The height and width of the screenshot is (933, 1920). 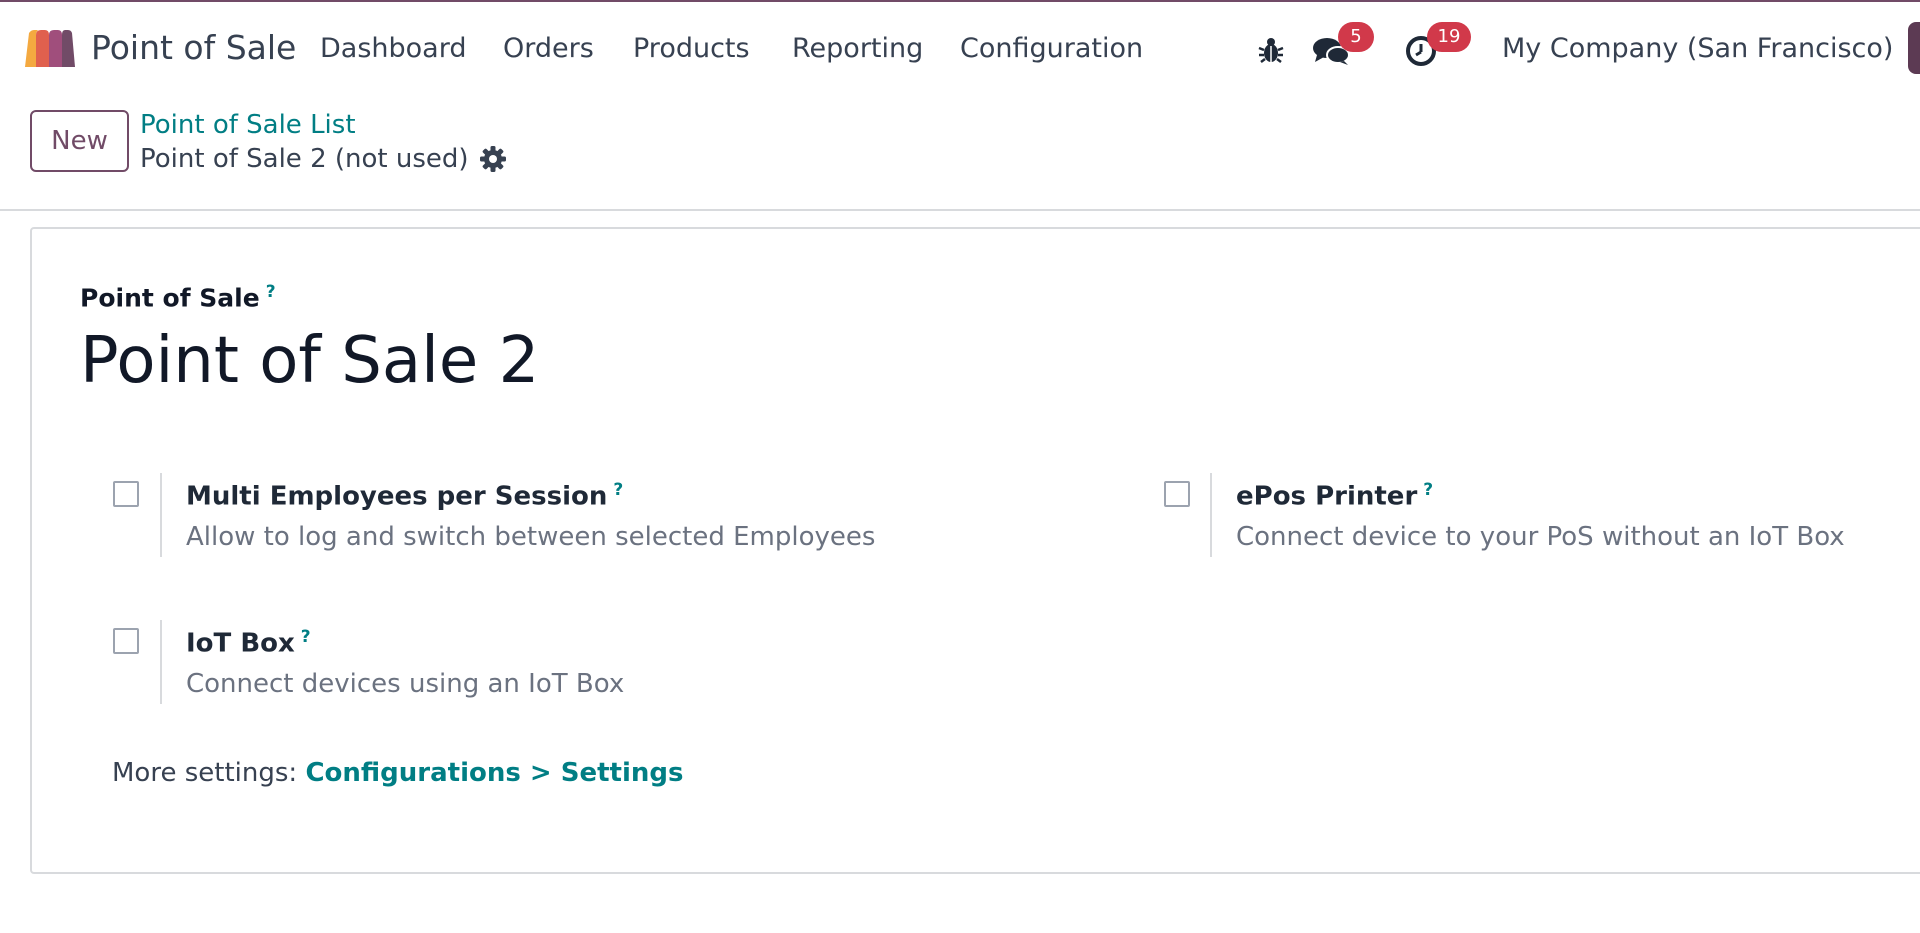 What do you see at coordinates (1356, 37) in the screenshot?
I see `messages-badge: 5` at bounding box center [1356, 37].